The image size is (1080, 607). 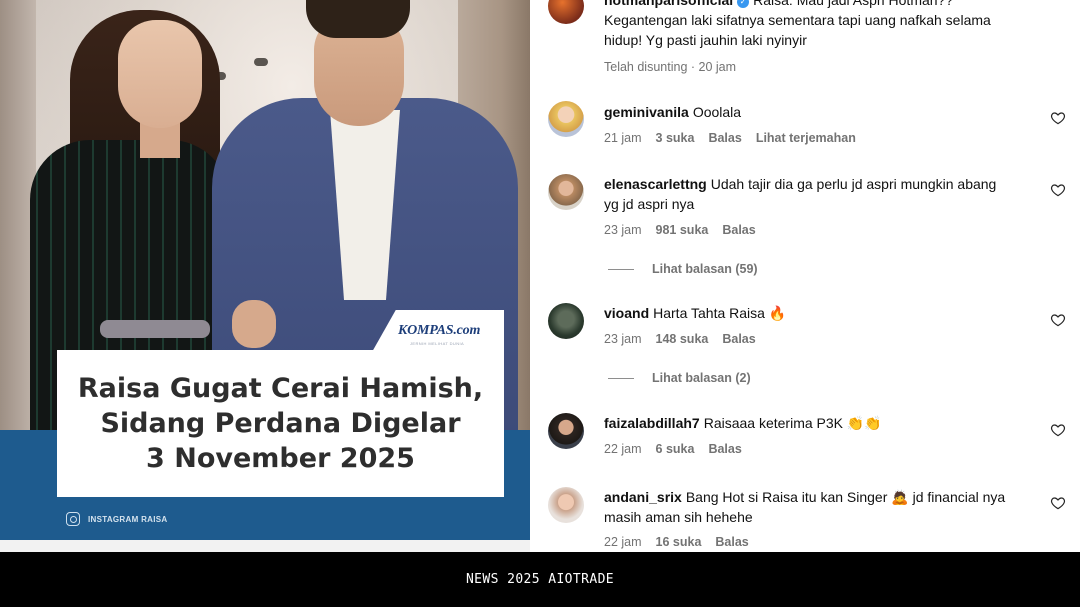 What do you see at coordinates (280, 458) in the screenshot?
I see `headline-line: 3 November 2025` at bounding box center [280, 458].